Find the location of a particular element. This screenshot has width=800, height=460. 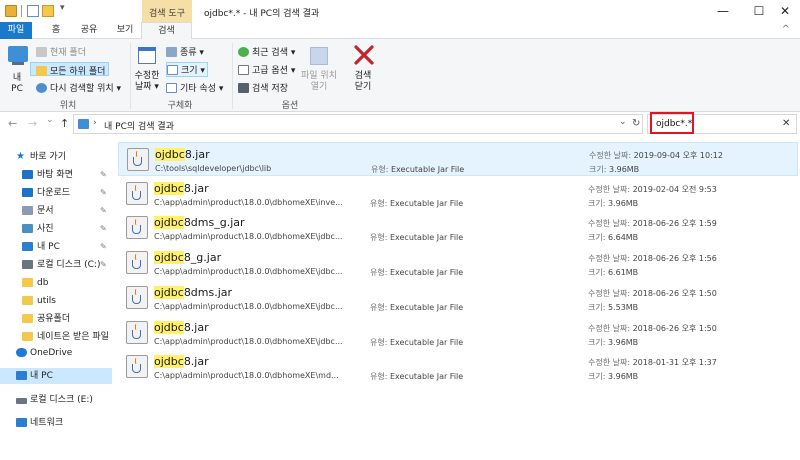

other-properties-button: 기타 속성 ▾ is located at coordinates (194, 87).